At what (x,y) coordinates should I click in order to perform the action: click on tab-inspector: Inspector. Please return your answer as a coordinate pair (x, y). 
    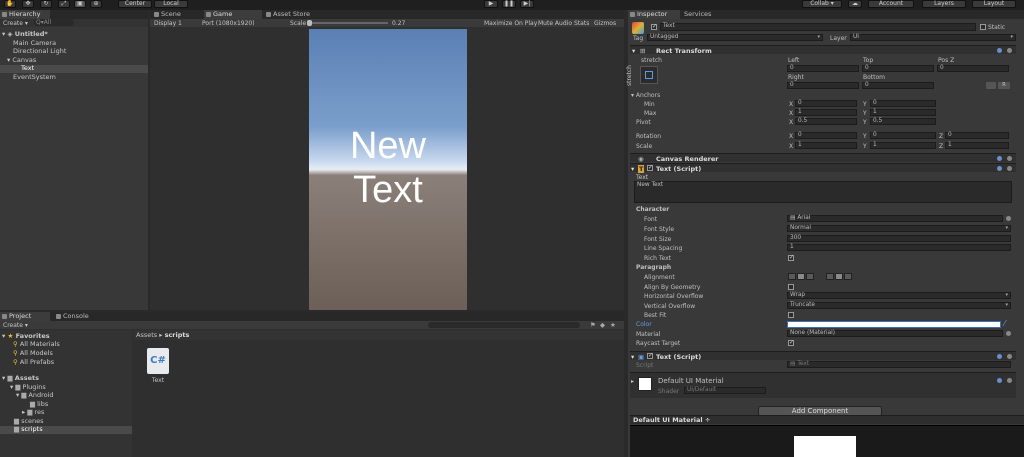
    Looking at the image, I should click on (654, 14).